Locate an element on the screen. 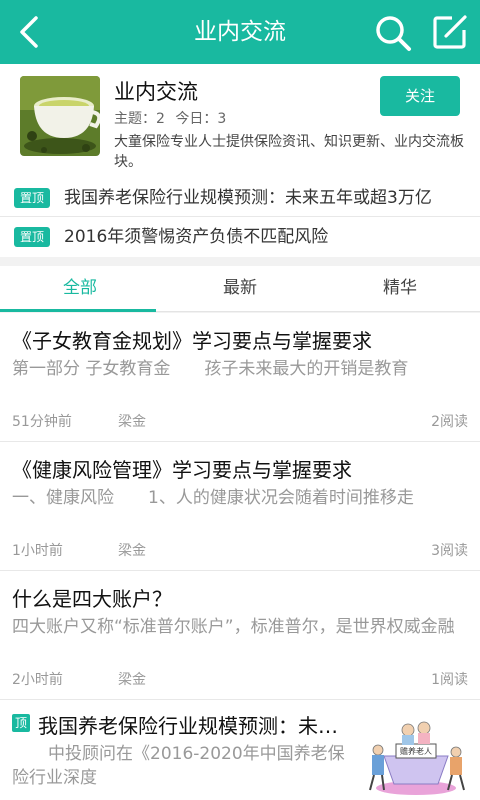 The image size is (480, 800). post-time: 2小时前 is located at coordinates (37, 680).